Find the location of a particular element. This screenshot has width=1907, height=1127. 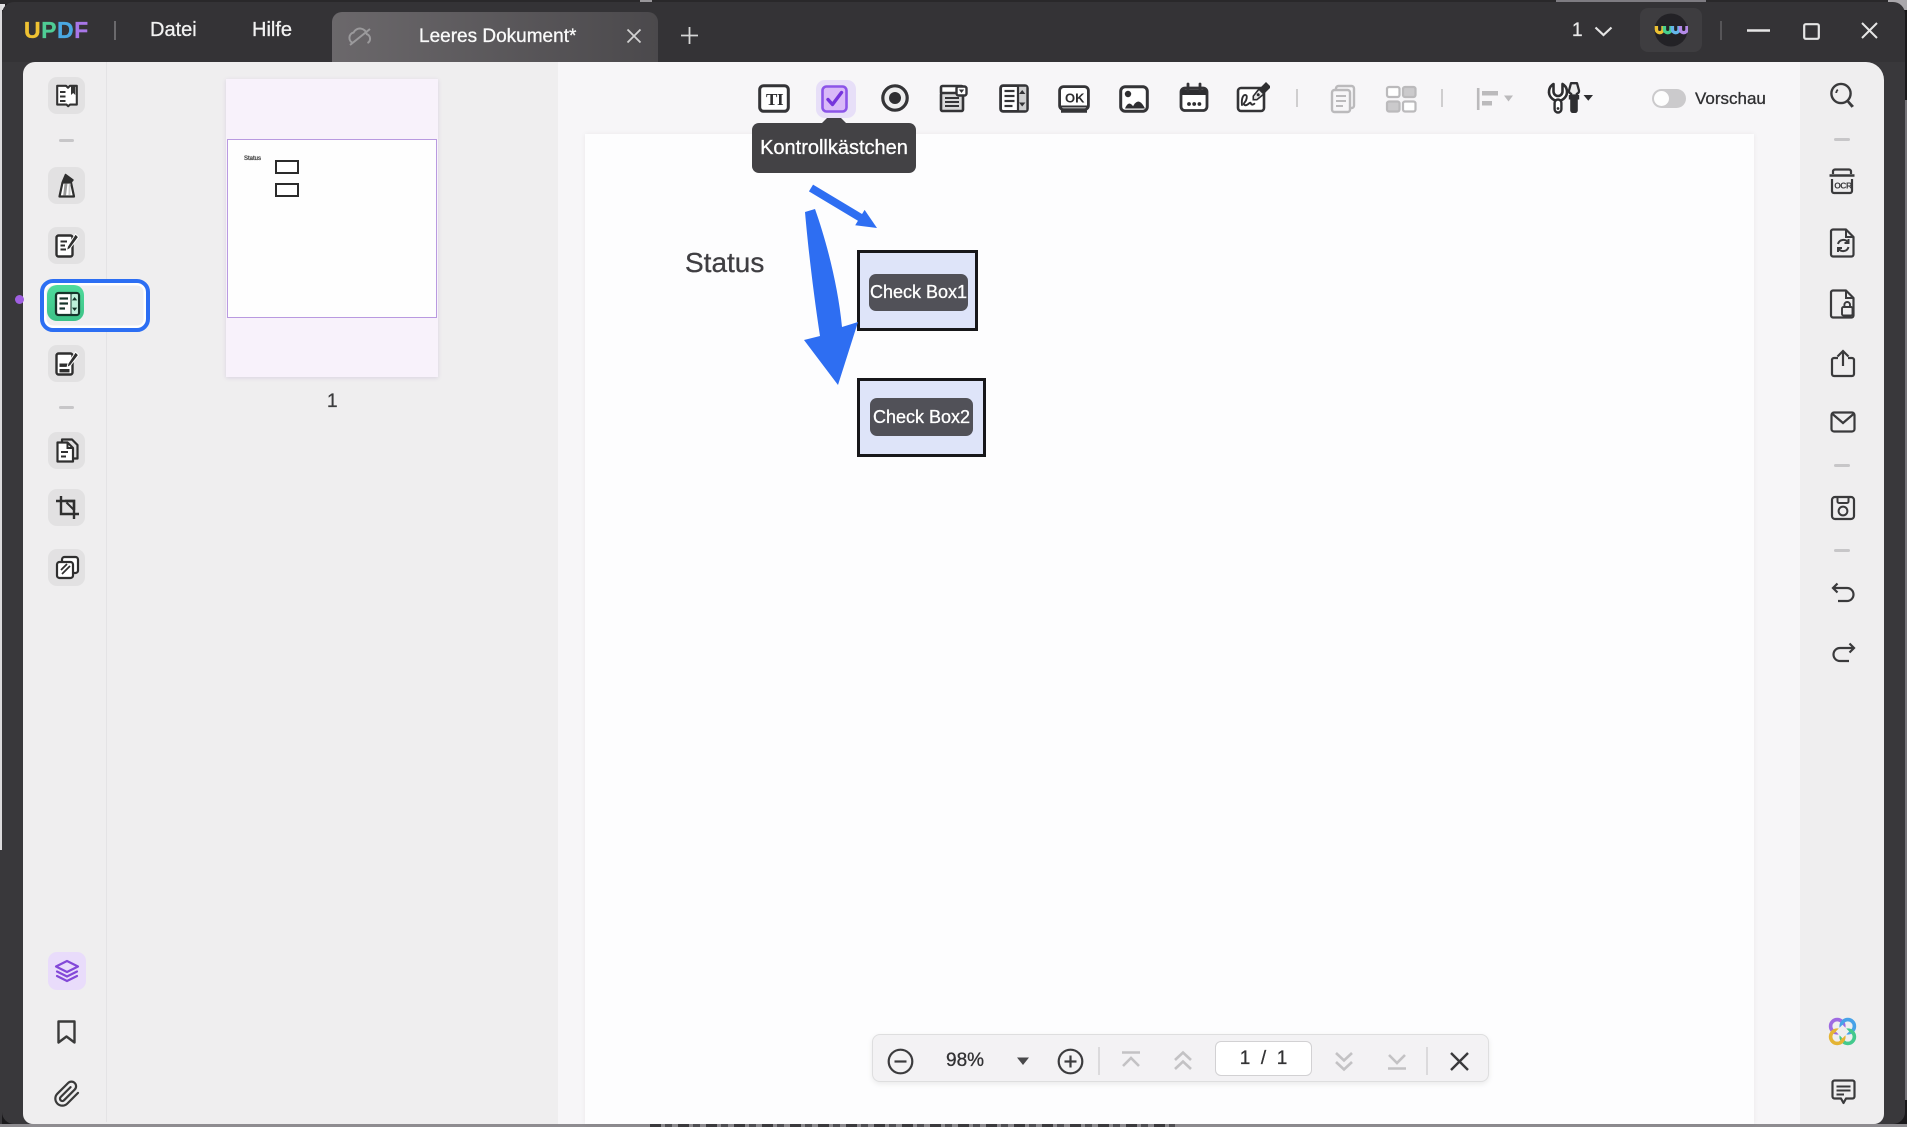

svg-text: OK is located at coordinates (1075, 98).